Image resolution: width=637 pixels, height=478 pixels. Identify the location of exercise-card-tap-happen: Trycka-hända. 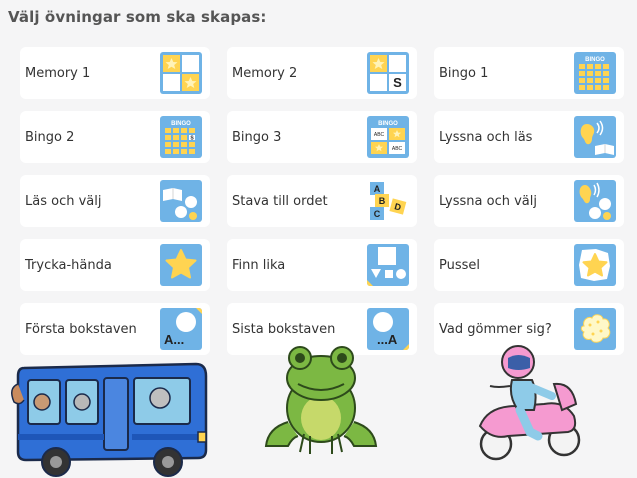
(115, 265).